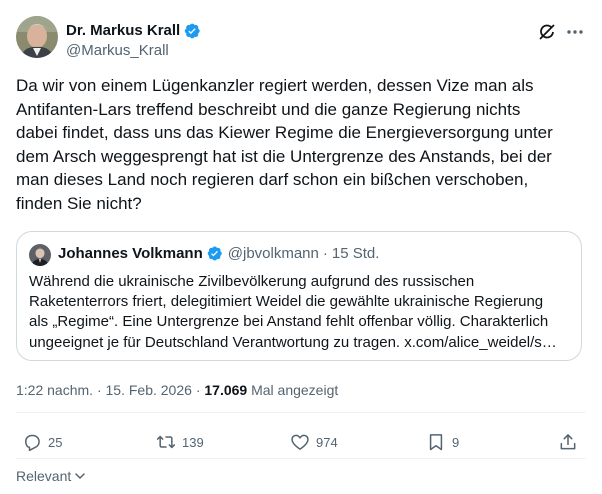 The width and height of the screenshot is (602, 494). I want to click on quoted-timestamp: 15 Std., so click(355, 253).